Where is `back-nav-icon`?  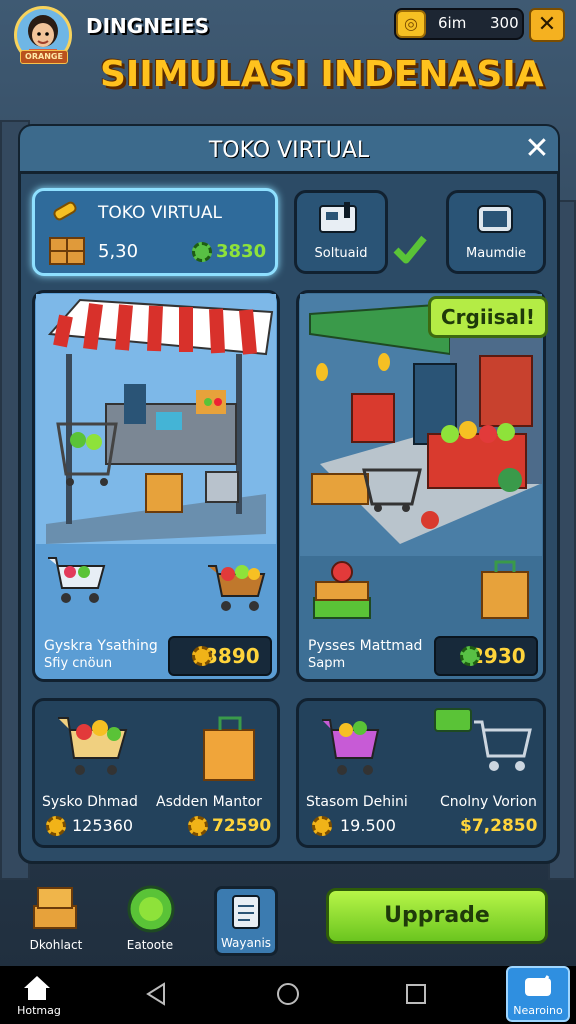 back-nav-icon is located at coordinates (156, 994).